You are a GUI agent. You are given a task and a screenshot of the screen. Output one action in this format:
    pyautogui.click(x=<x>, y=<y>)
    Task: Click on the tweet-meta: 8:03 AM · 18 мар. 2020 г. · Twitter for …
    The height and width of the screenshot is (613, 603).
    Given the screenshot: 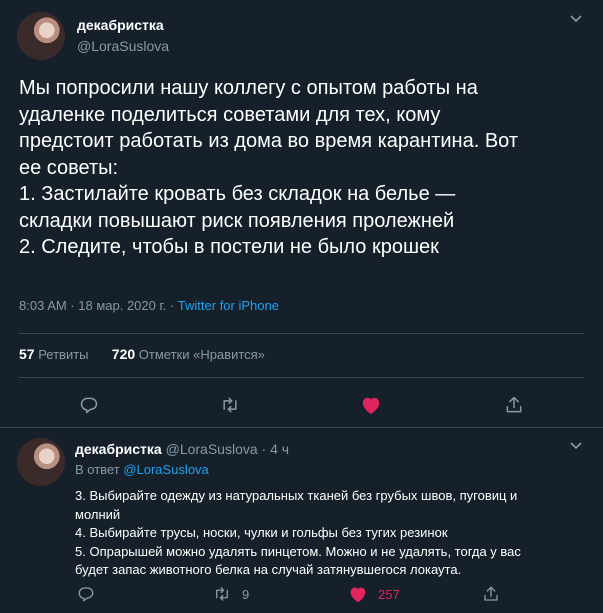 What is the action you would take?
    pyautogui.click(x=149, y=305)
    